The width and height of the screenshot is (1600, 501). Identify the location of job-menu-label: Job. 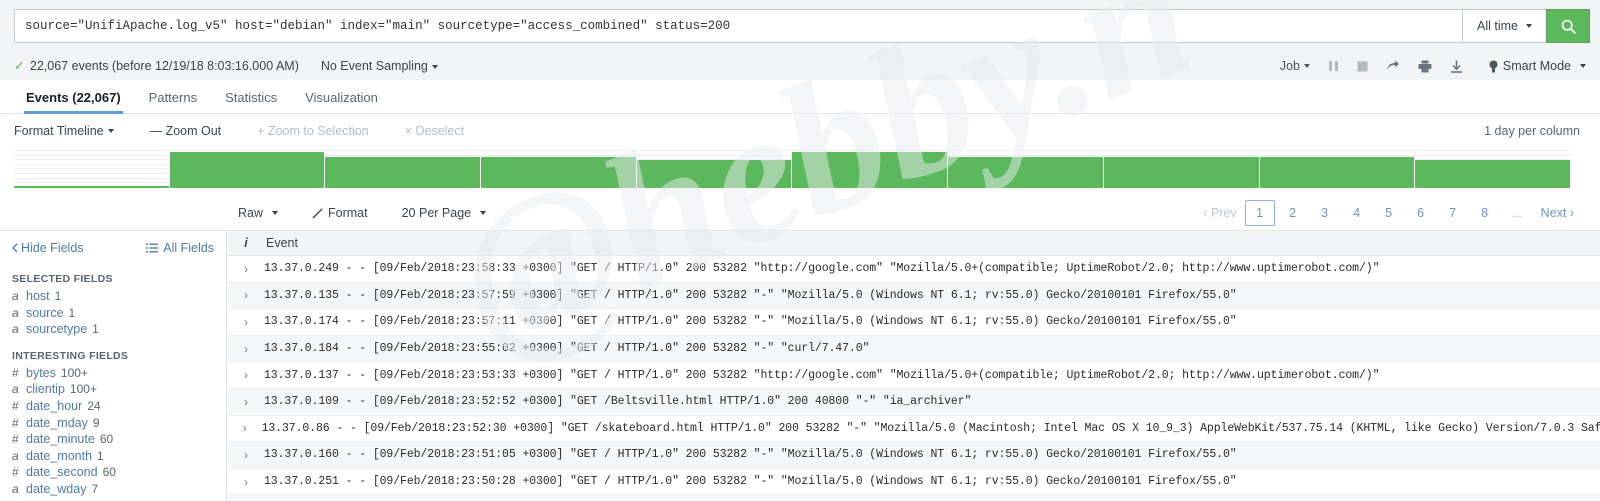
(1289, 66).